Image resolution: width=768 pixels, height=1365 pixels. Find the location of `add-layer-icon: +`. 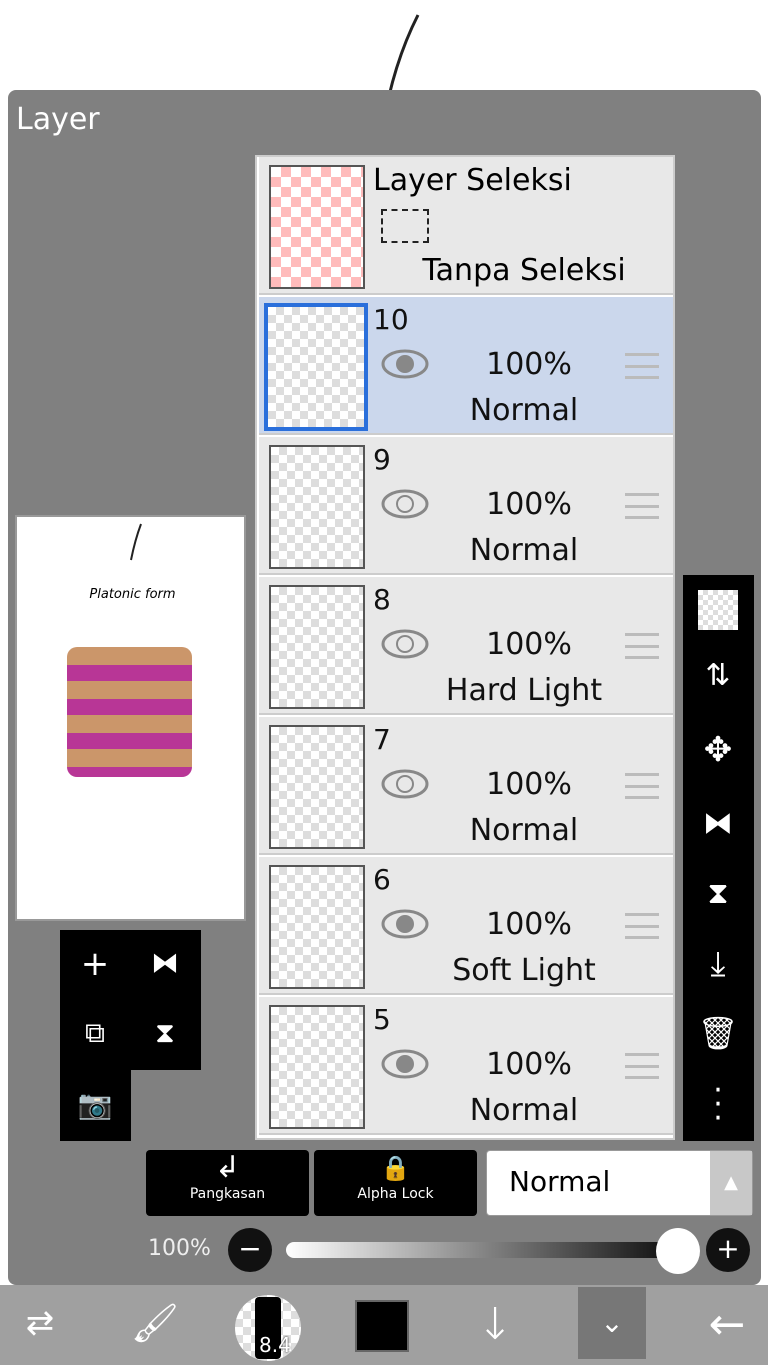

add-layer-icon: + is located at coordinates (95, 964).